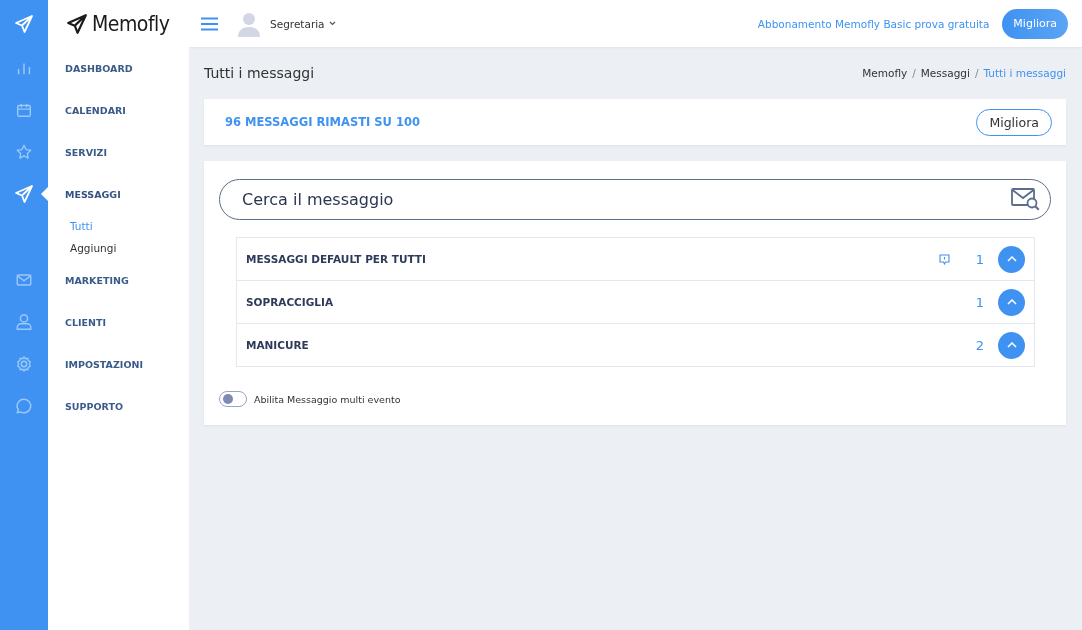 The image size is (1082, 630). I want to click on toggle-label: Abilita Messaggio multi evento, so click(327, 399).